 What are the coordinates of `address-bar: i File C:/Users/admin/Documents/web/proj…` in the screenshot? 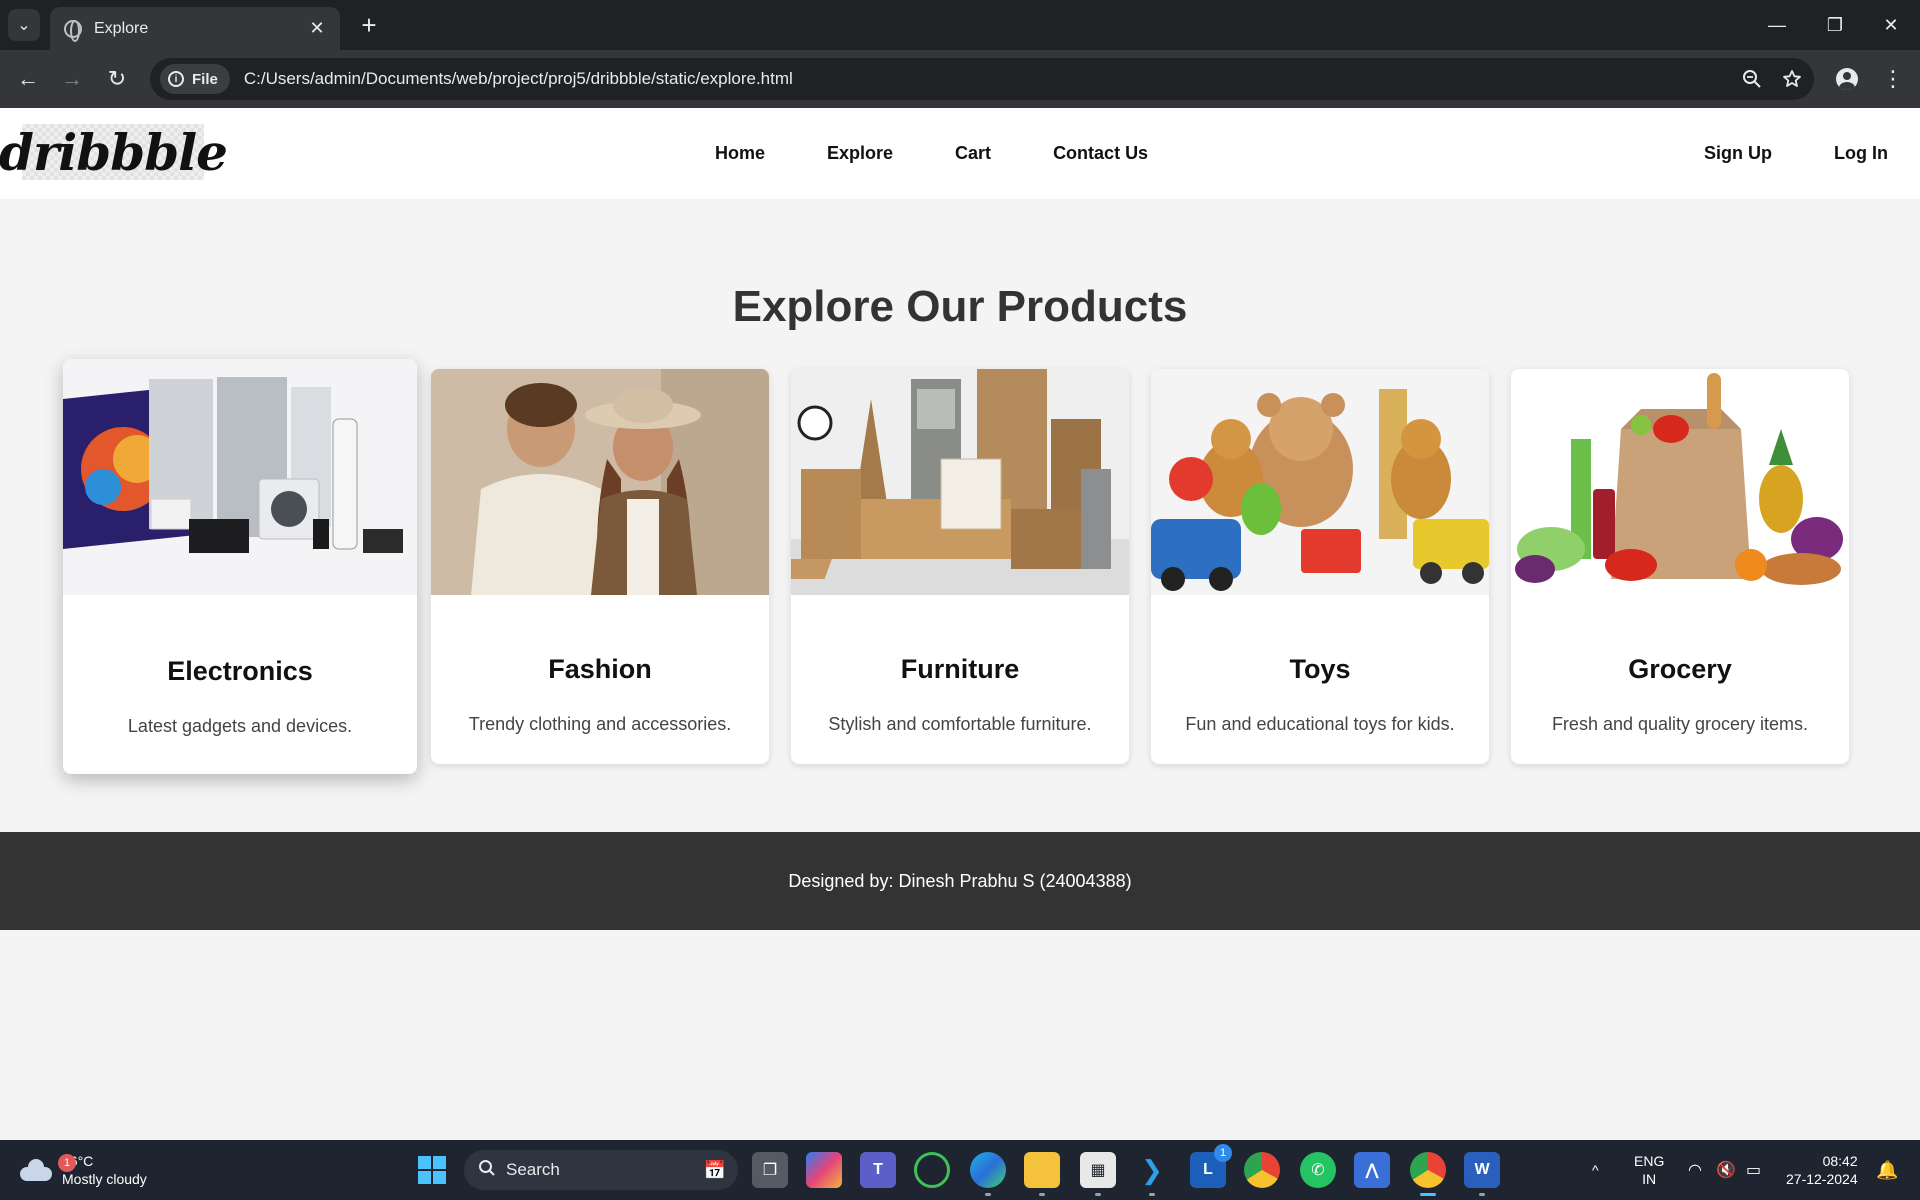 It's located at (982, 79).